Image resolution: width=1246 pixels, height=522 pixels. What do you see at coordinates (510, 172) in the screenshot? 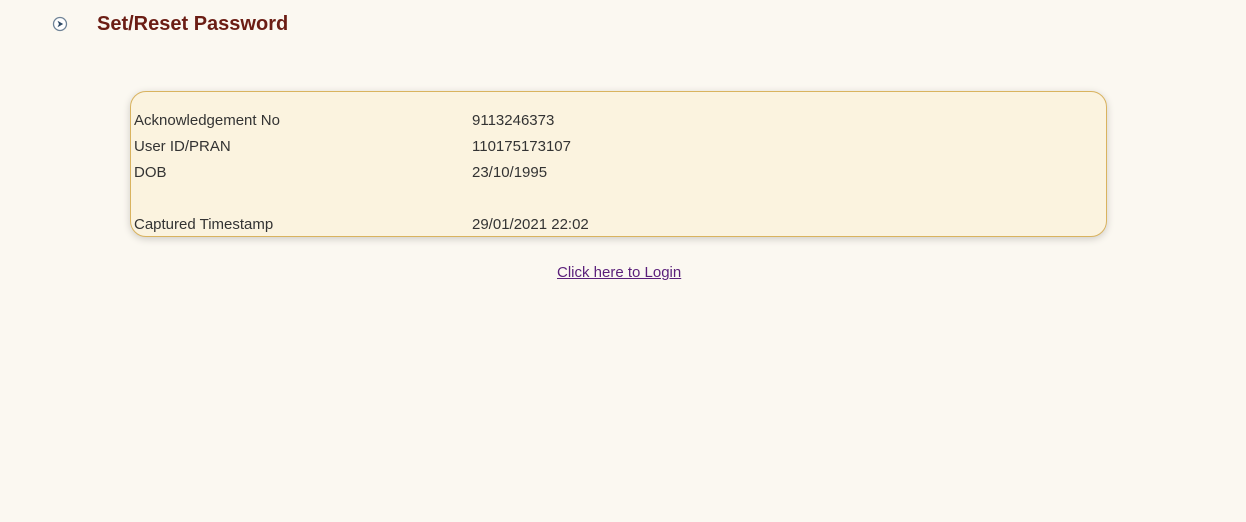
I see `dob-value: 23/10/1995` at bounding box center [510, 172].